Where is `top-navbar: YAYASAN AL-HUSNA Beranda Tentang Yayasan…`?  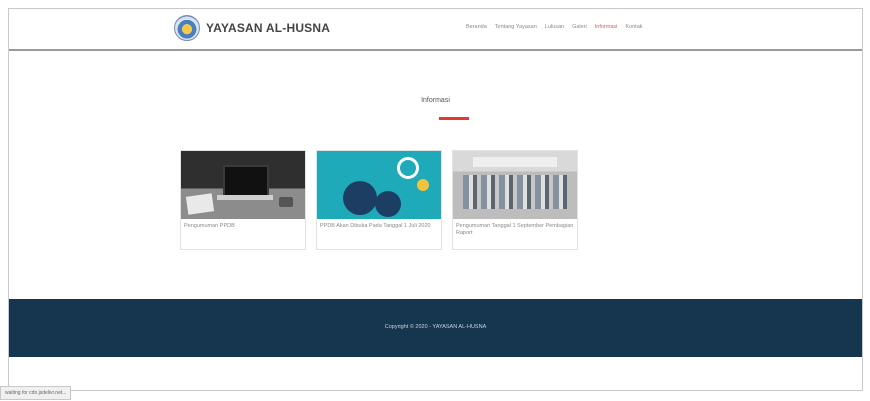 top-navbar: YAYASAN AL-HUSNA Beranda Tentang Yayasan… is located at coordinates (435, 30).